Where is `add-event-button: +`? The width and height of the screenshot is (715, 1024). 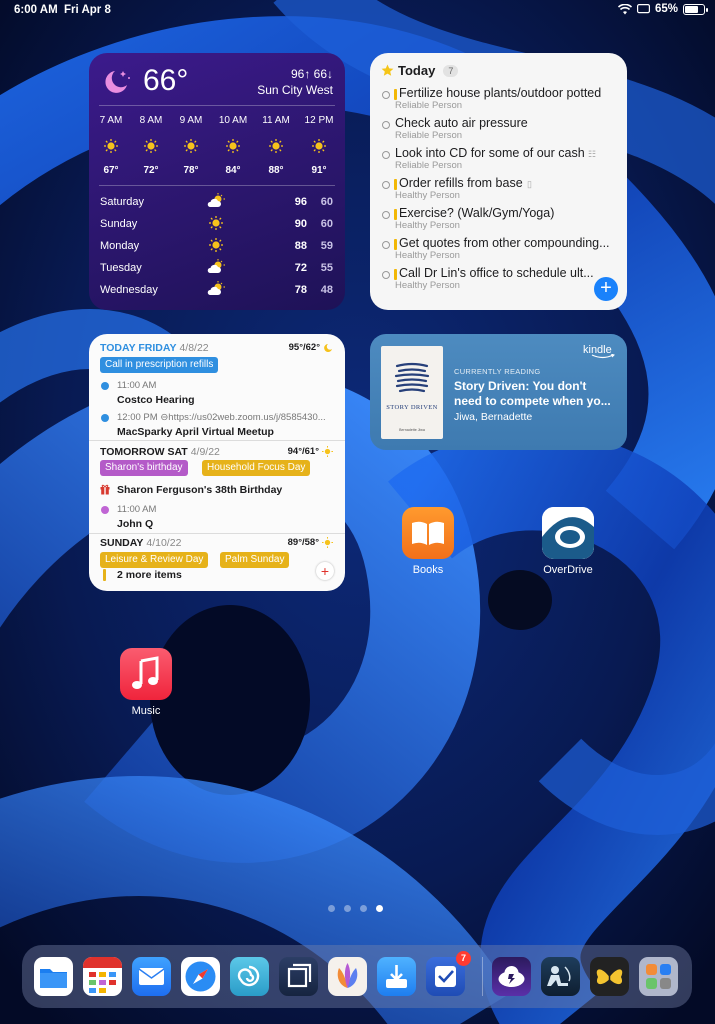
add-event-button: + is located at coordinates (325, 571).